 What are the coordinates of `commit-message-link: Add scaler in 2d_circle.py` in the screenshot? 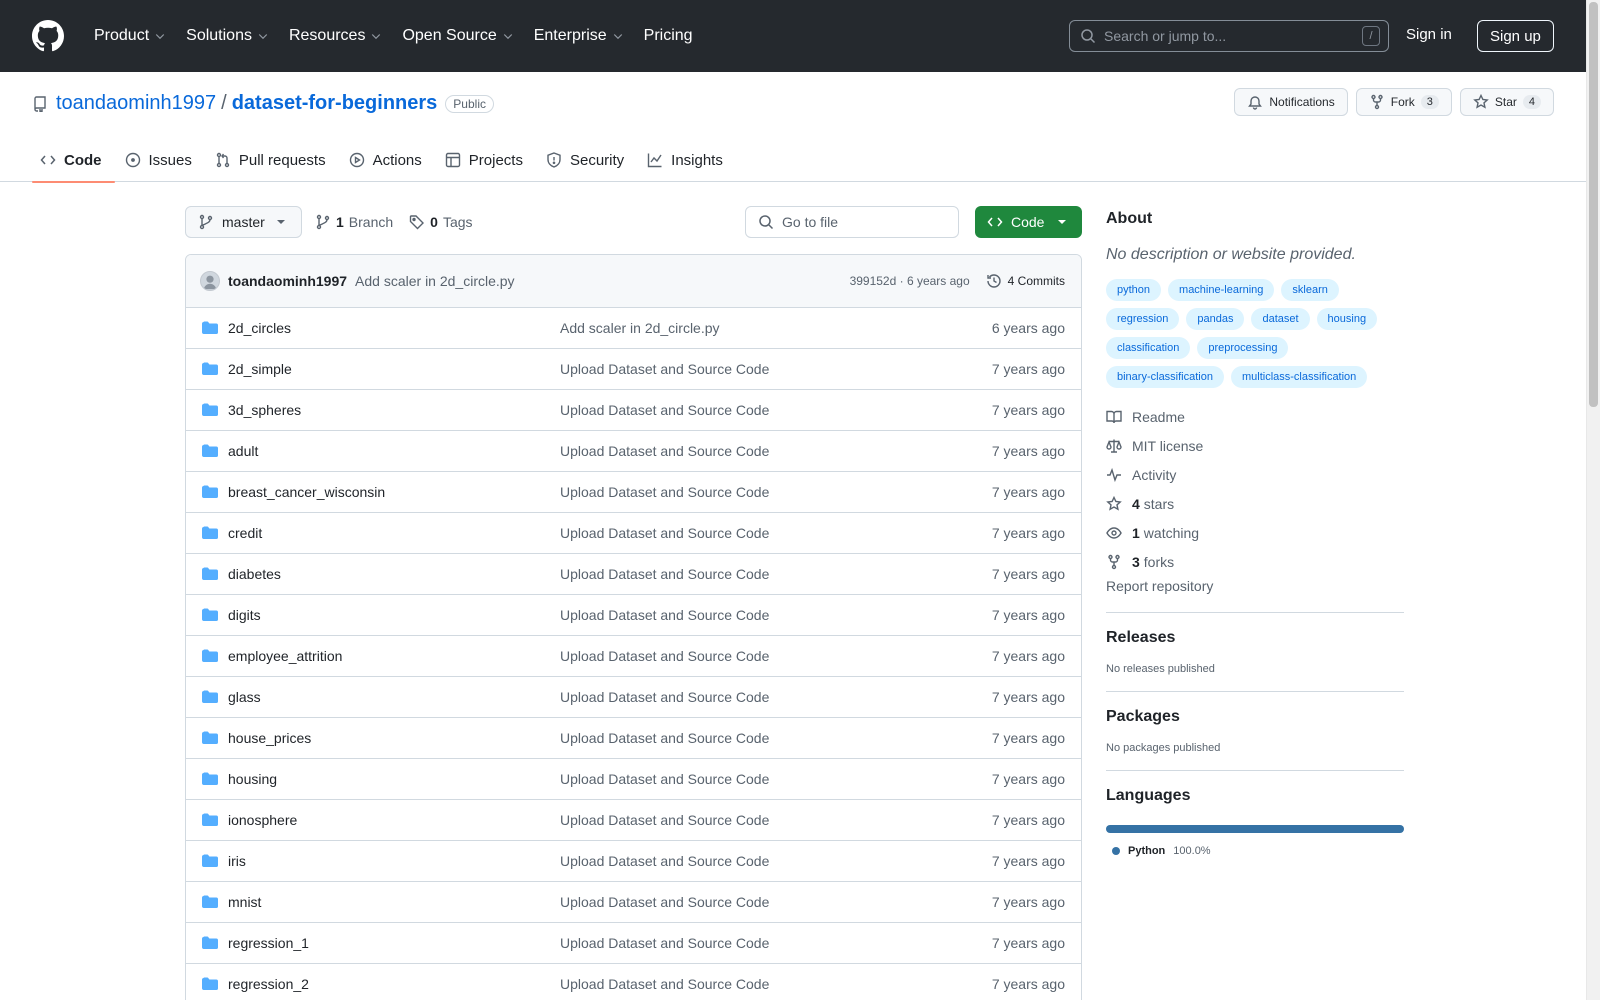 It's located at (435, 281).